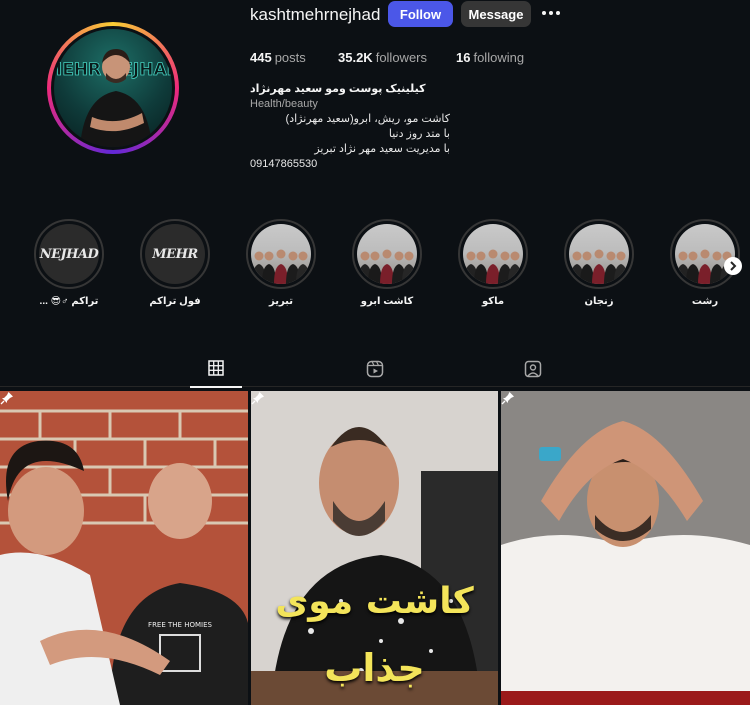 The width and height of the screenshot is (750, 705). I want to click on highlight-item: زنجان, so click(599, 263).